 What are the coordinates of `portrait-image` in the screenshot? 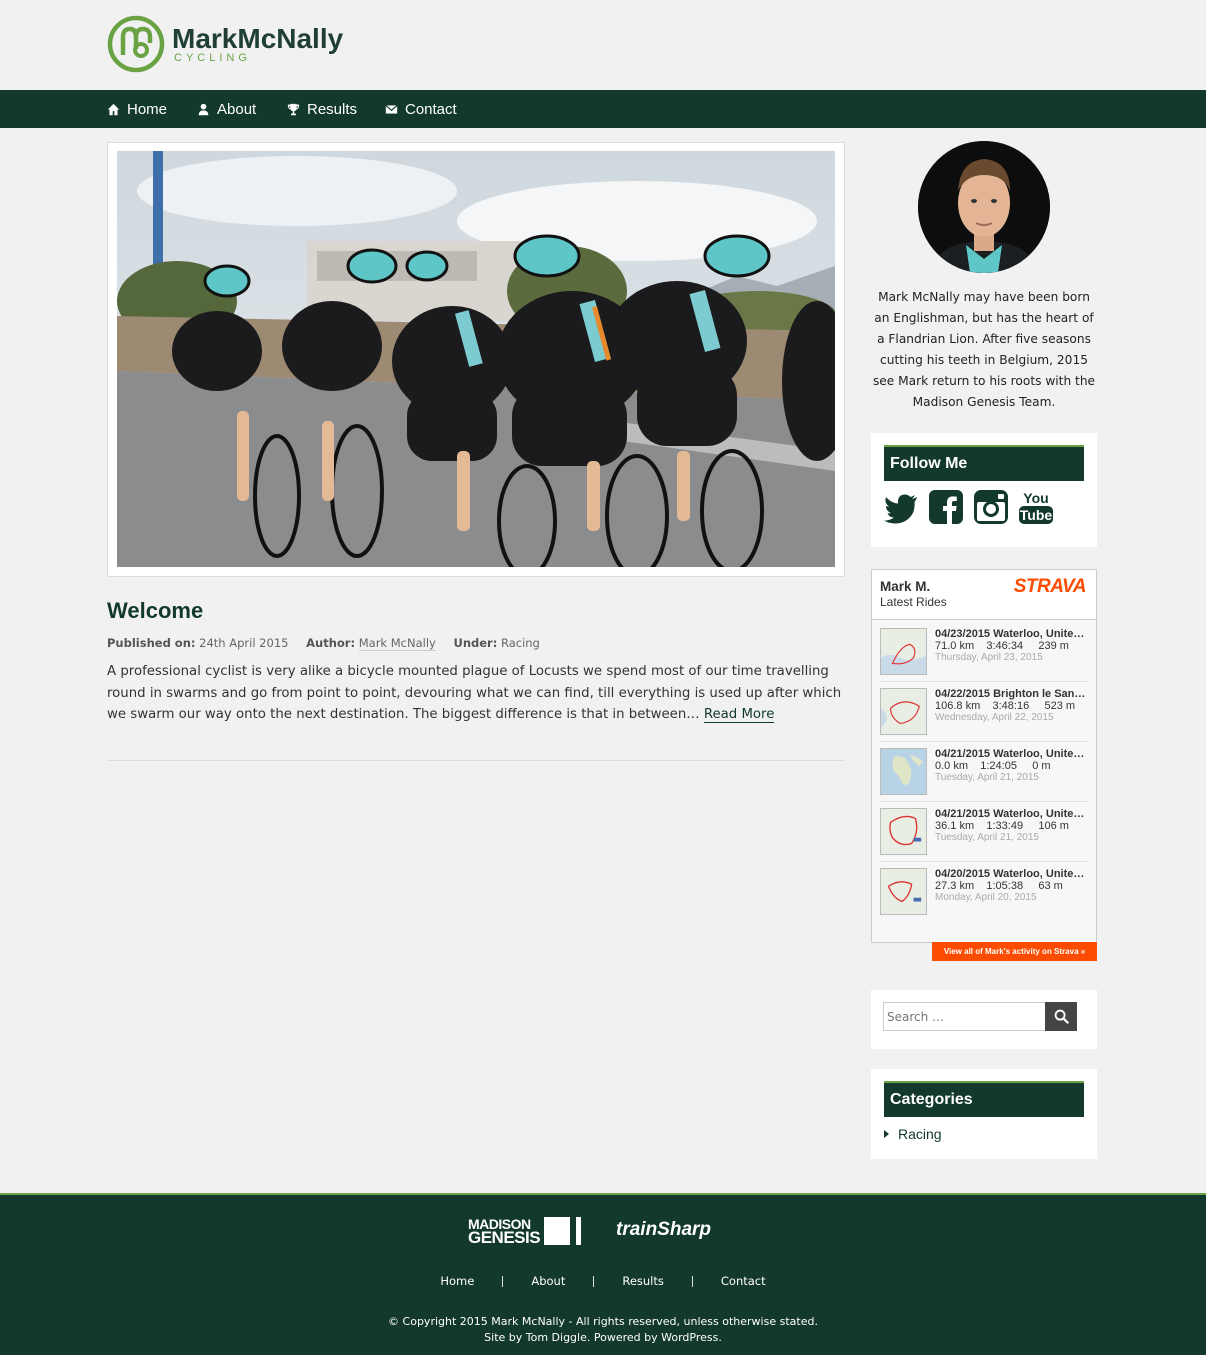 It's located at (984, 207).